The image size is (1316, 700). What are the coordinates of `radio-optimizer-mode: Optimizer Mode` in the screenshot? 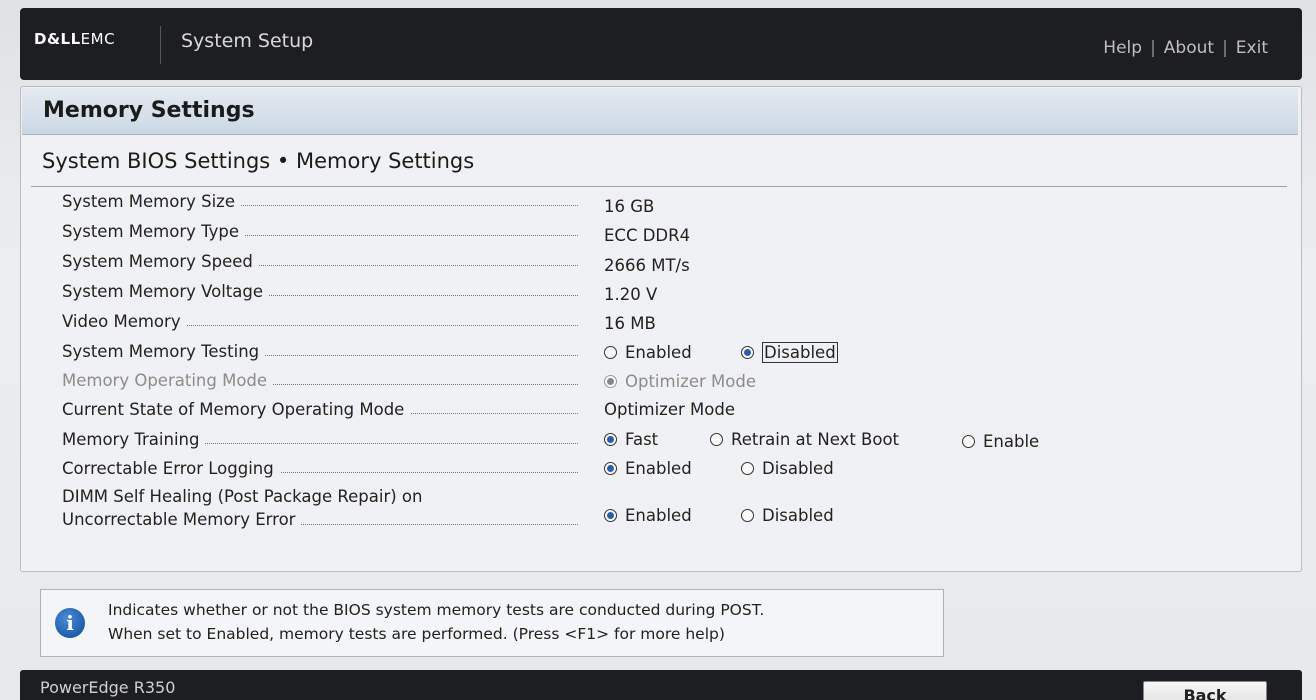 It's located at (680, 381).